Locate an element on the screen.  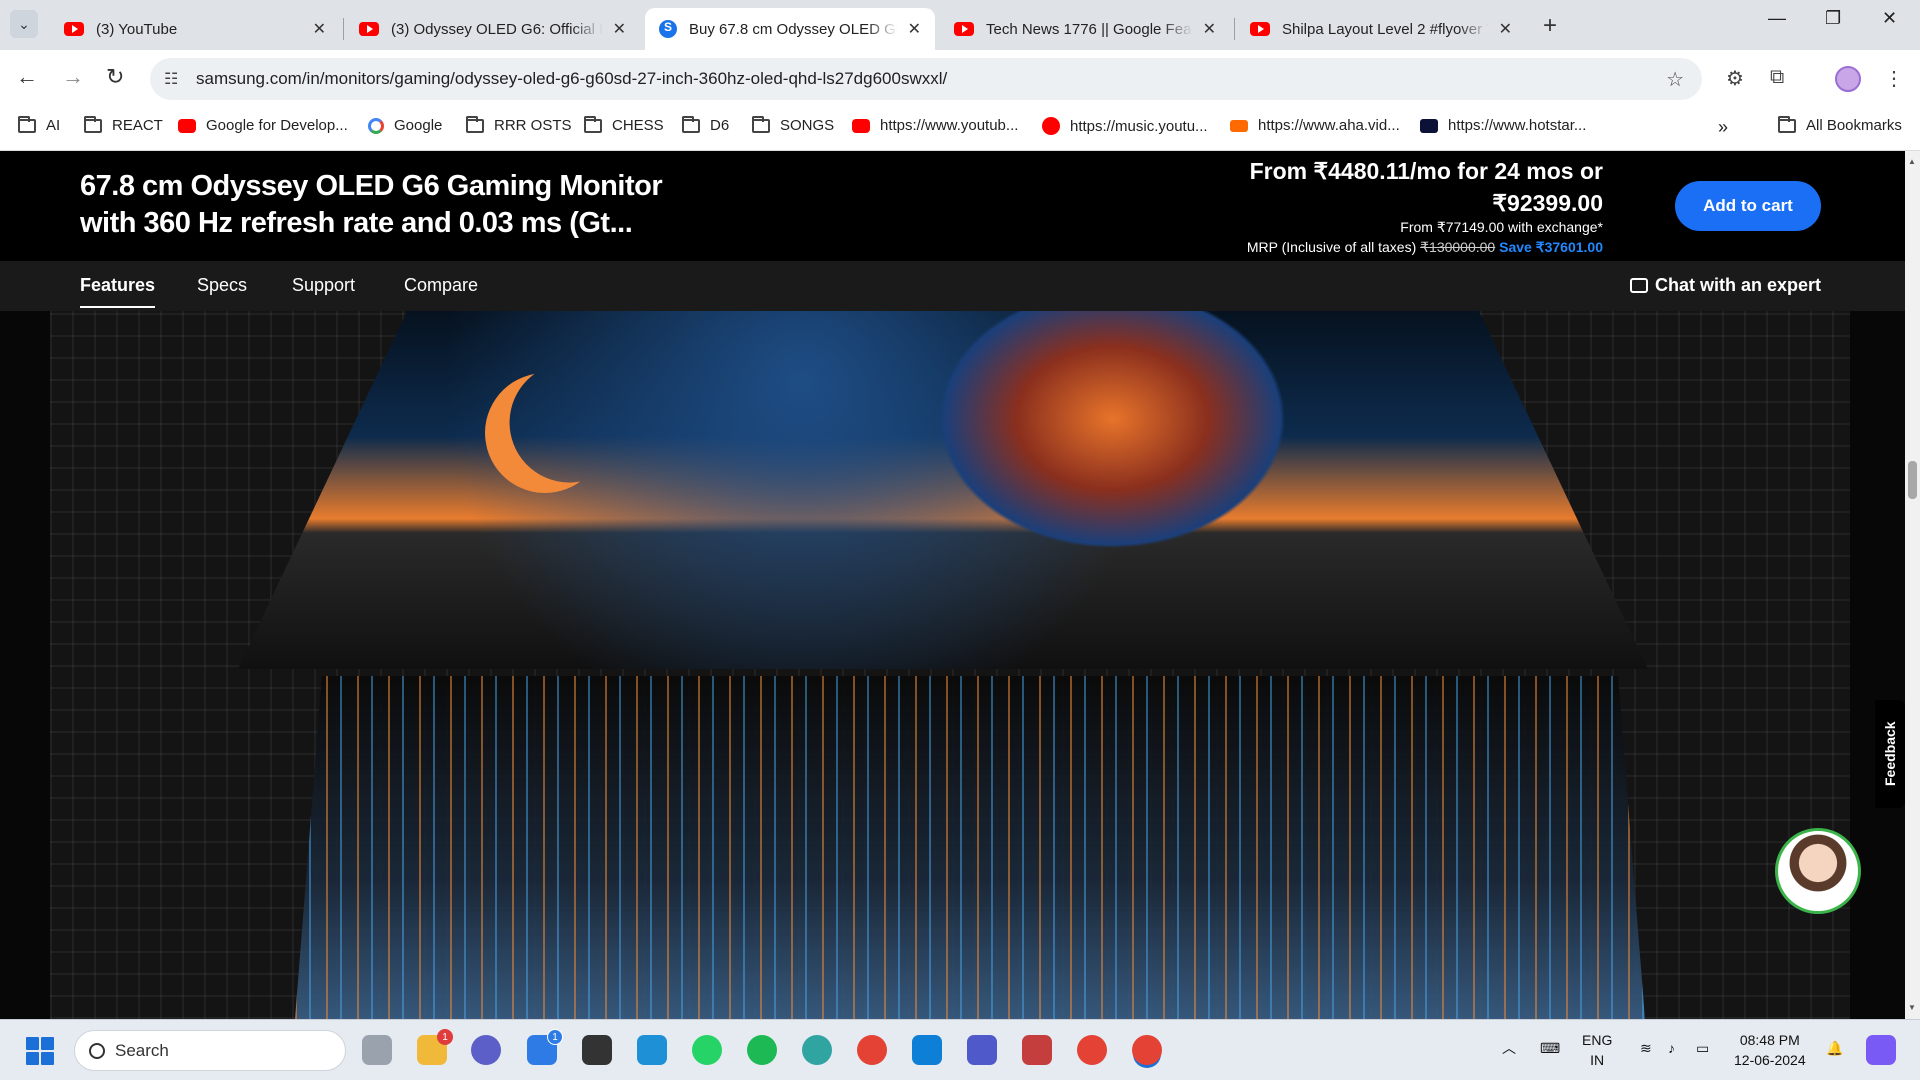
save-amount: Save ₹37601.00 is located at coordinates (1551, 247).